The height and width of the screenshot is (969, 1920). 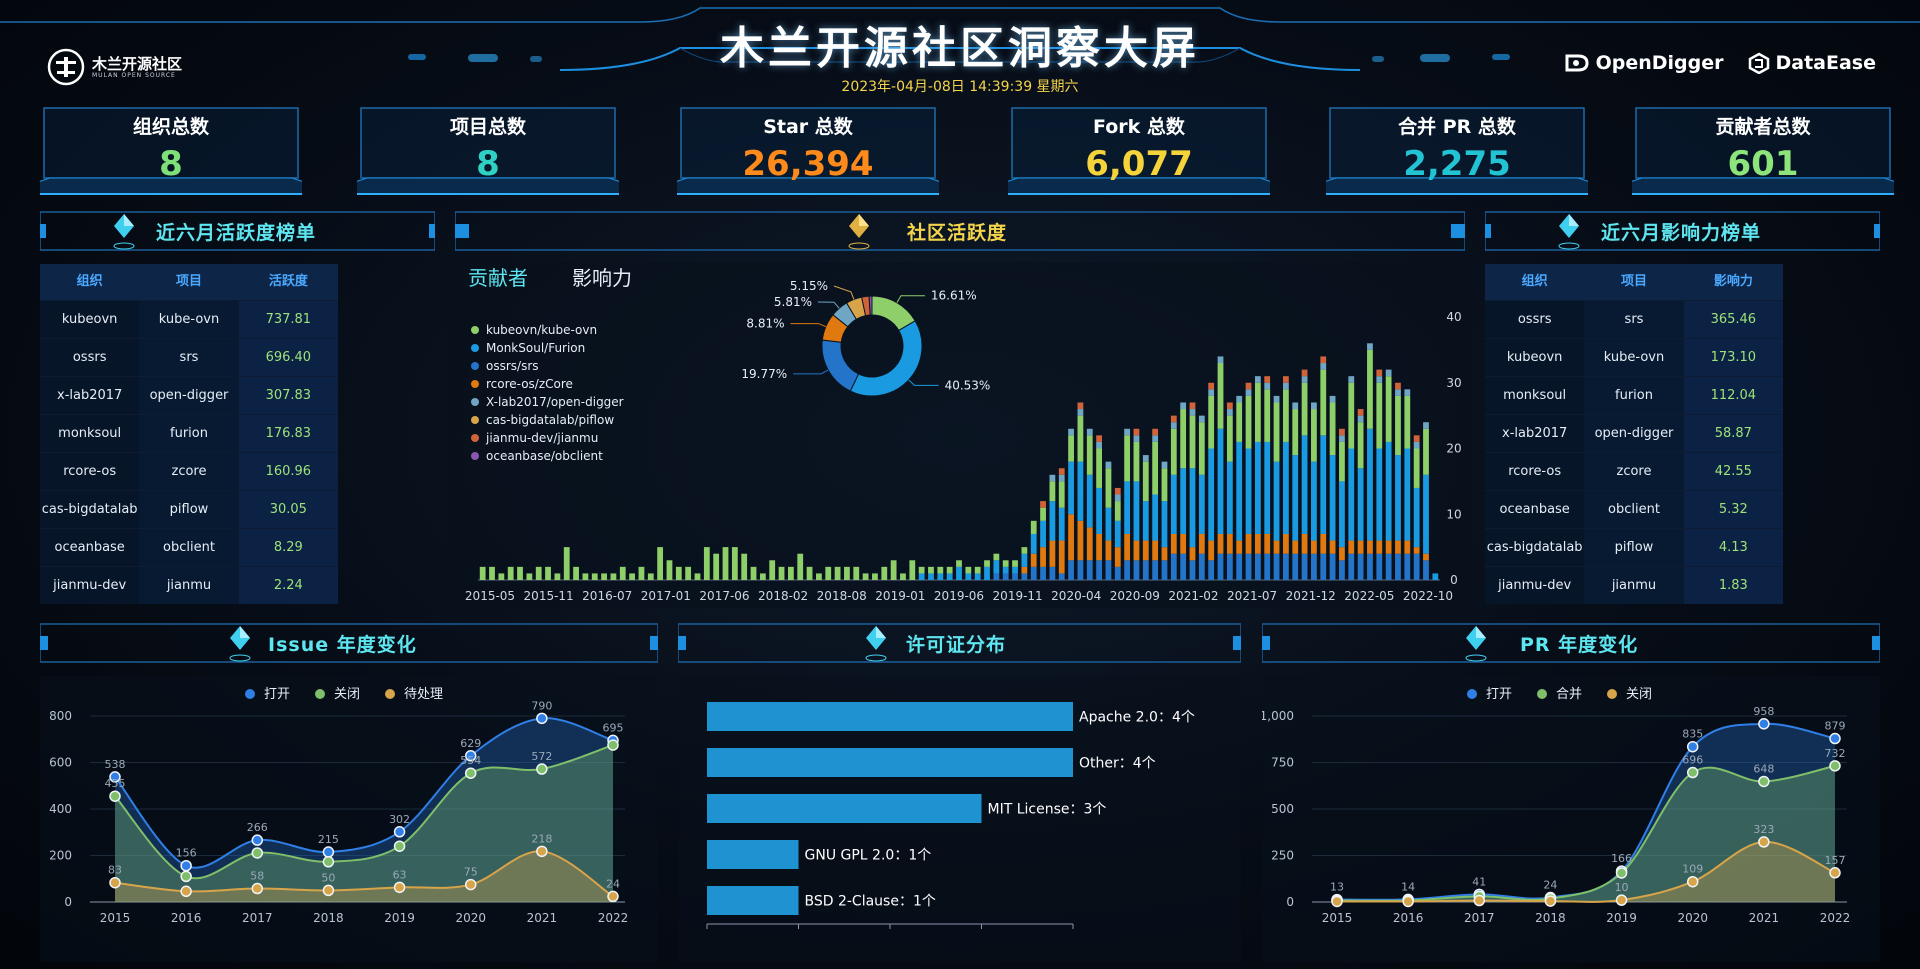 I want to click on x-tick-label: 2015, so click(x=115, y=918).